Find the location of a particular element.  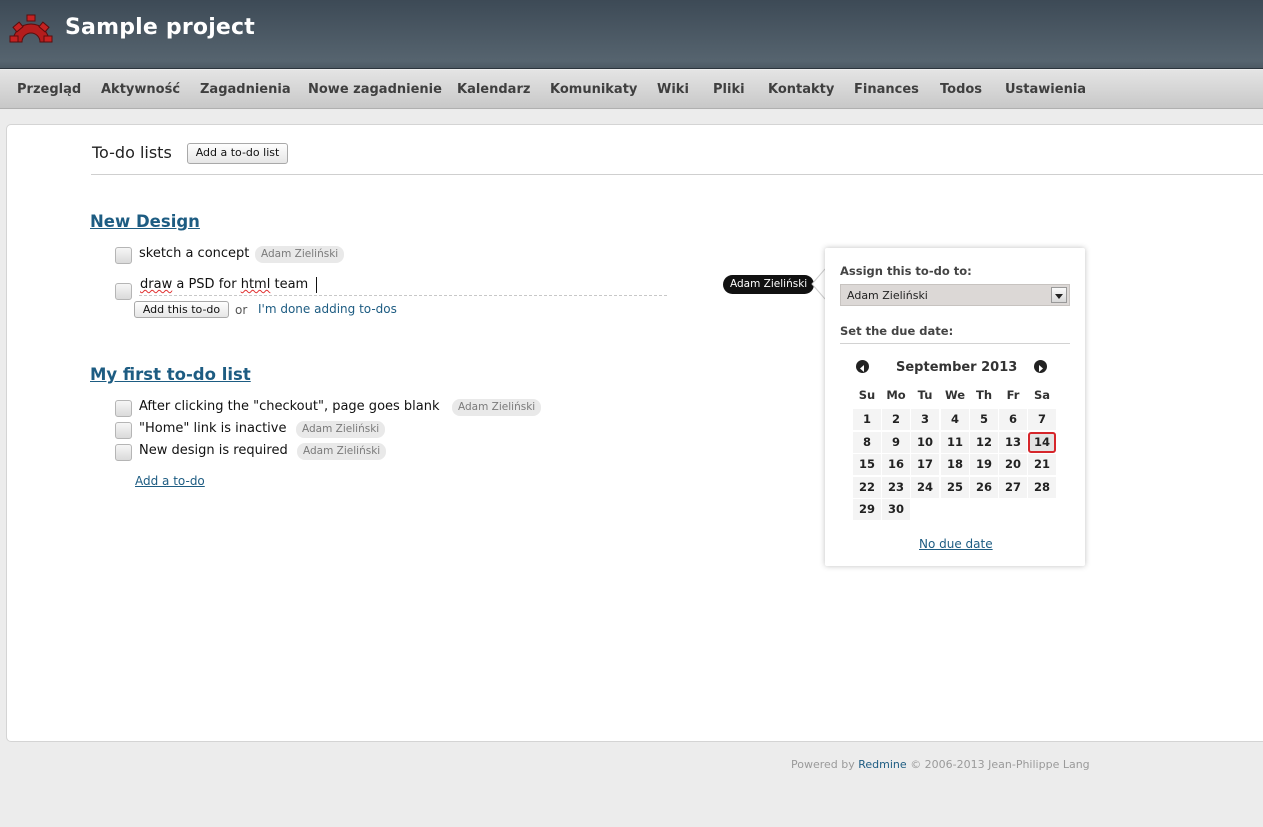

menu-item-todos: Todos is located at coordinates (961, 89).